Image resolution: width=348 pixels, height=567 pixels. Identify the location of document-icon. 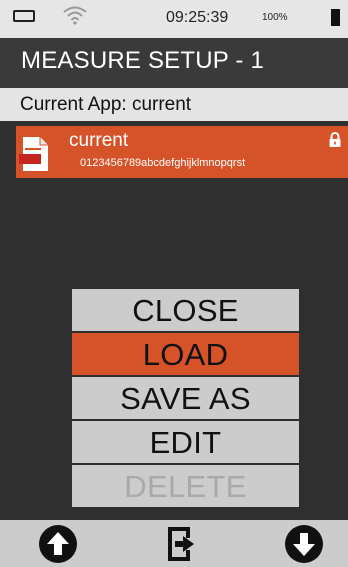
(33, 154).